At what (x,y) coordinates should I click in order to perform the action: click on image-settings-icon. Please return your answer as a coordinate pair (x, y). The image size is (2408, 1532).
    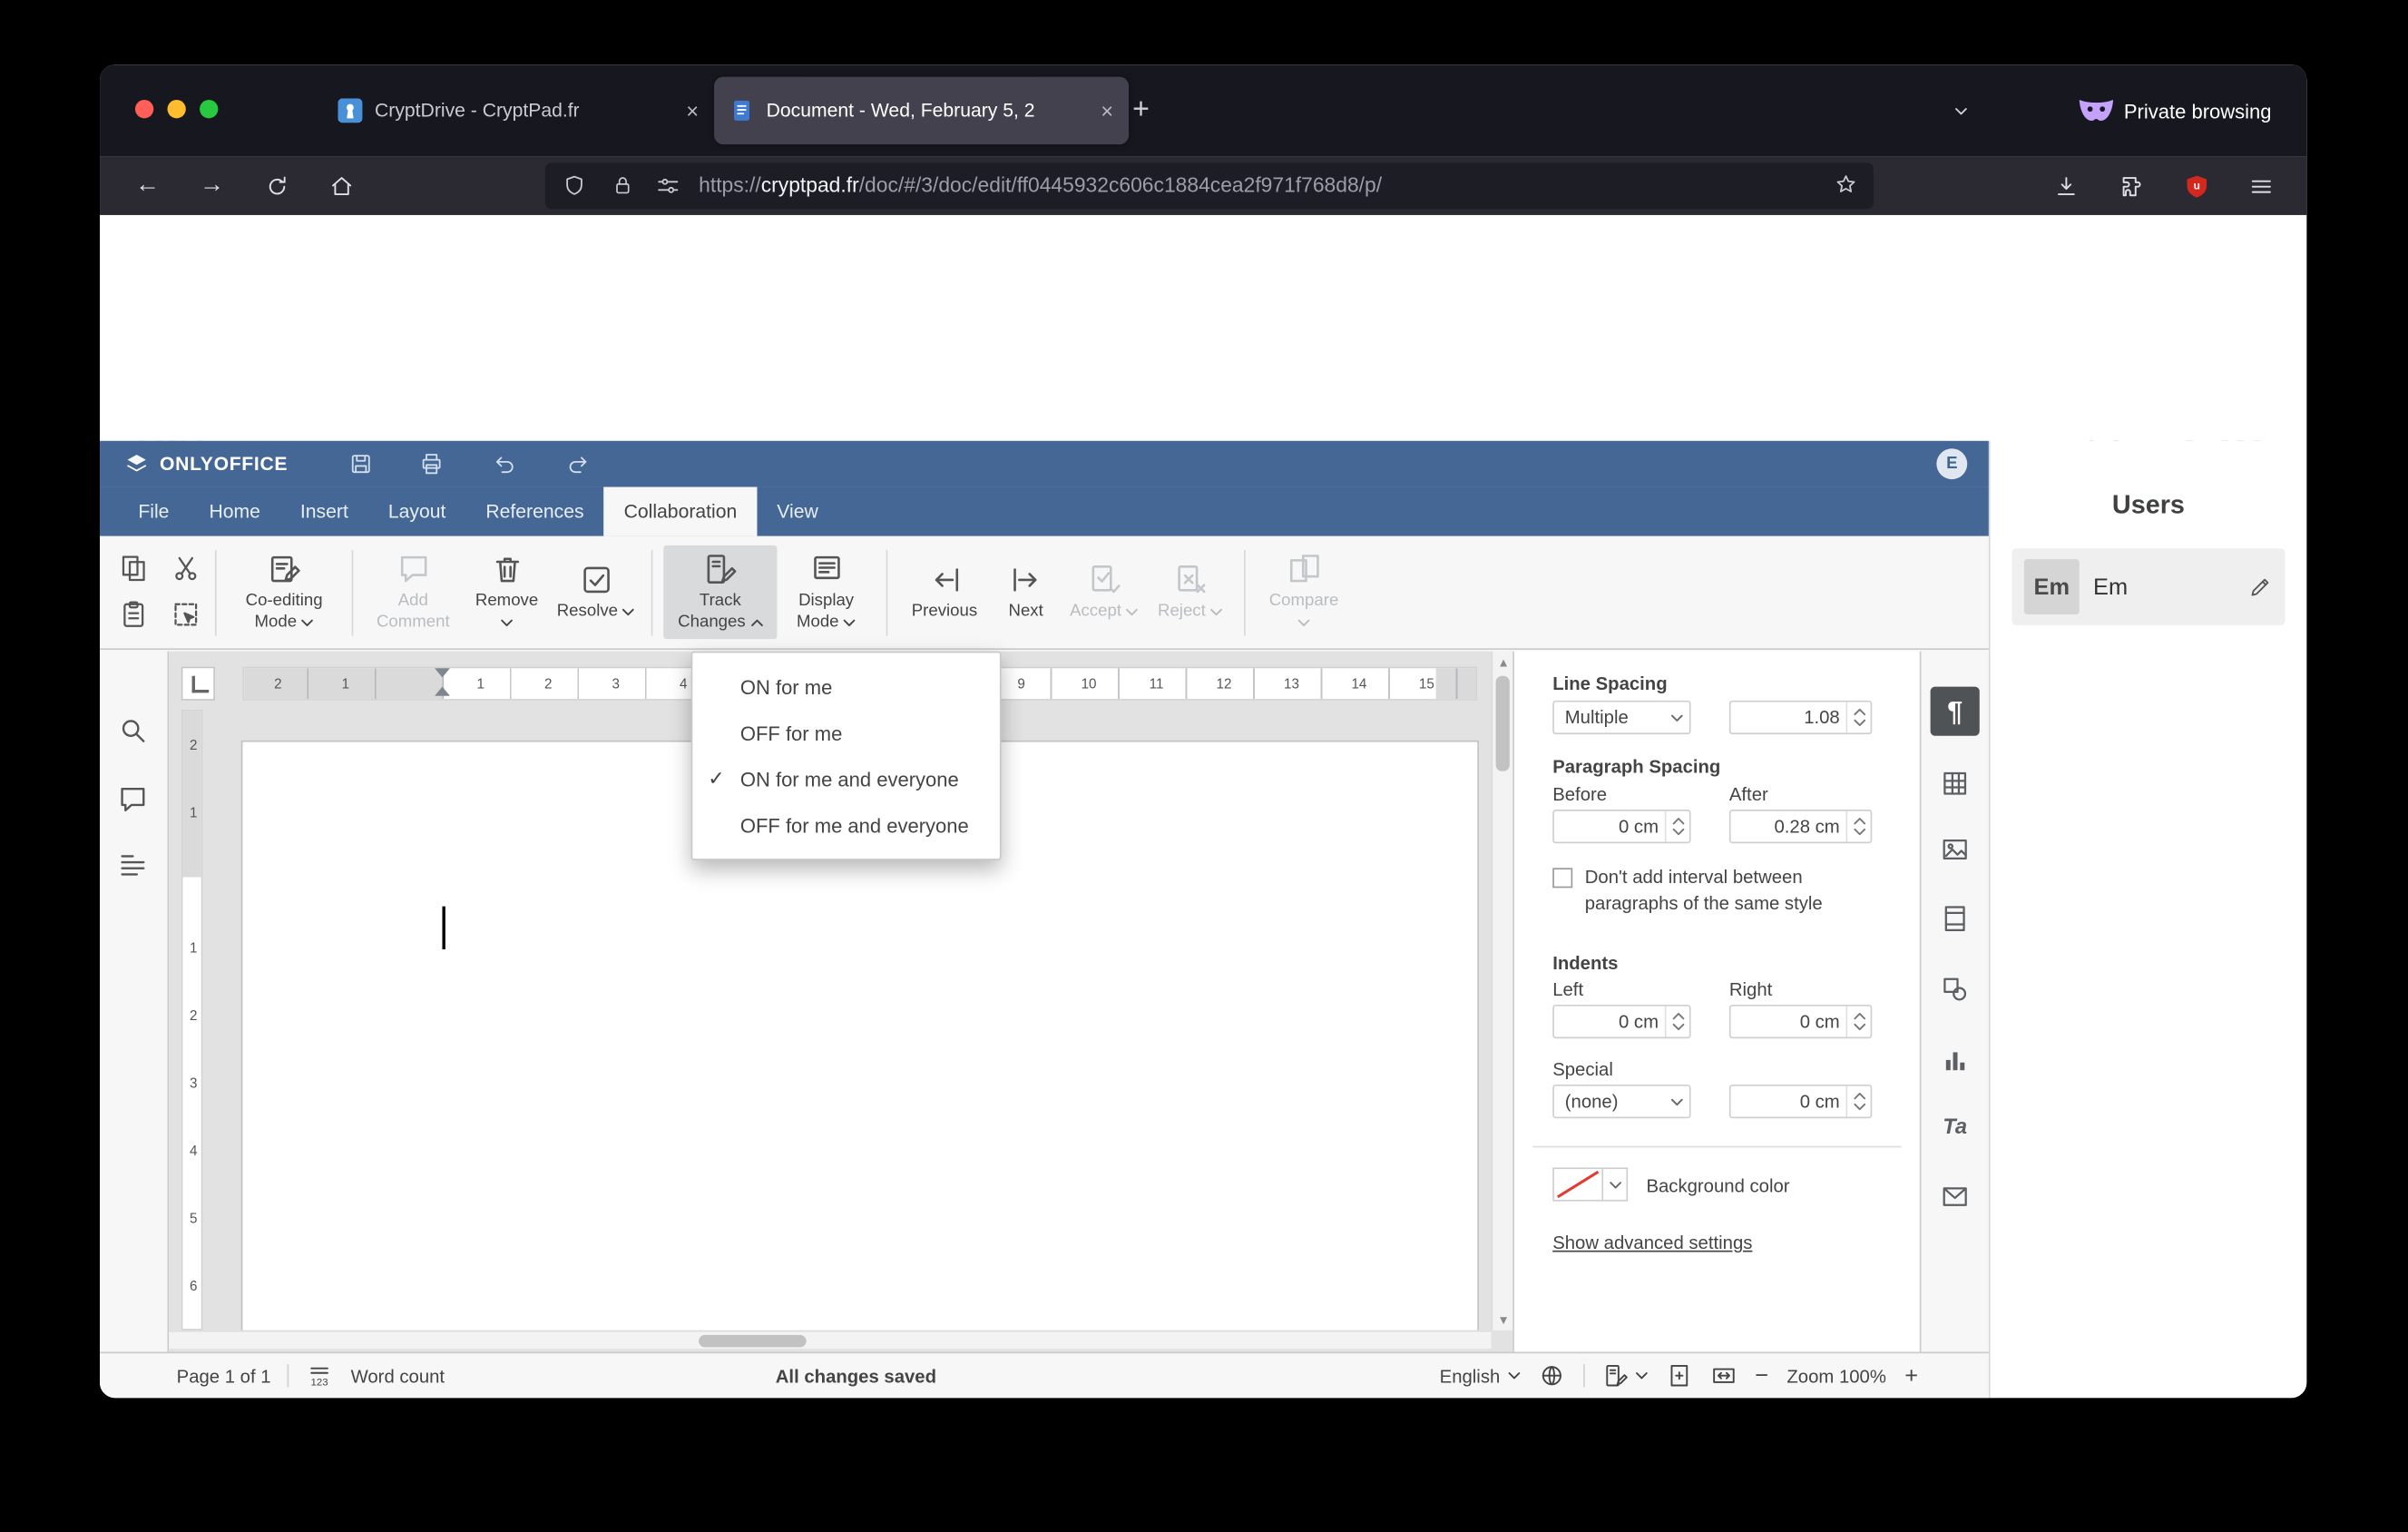
    Looking at the image, I should click on (1956, 849).